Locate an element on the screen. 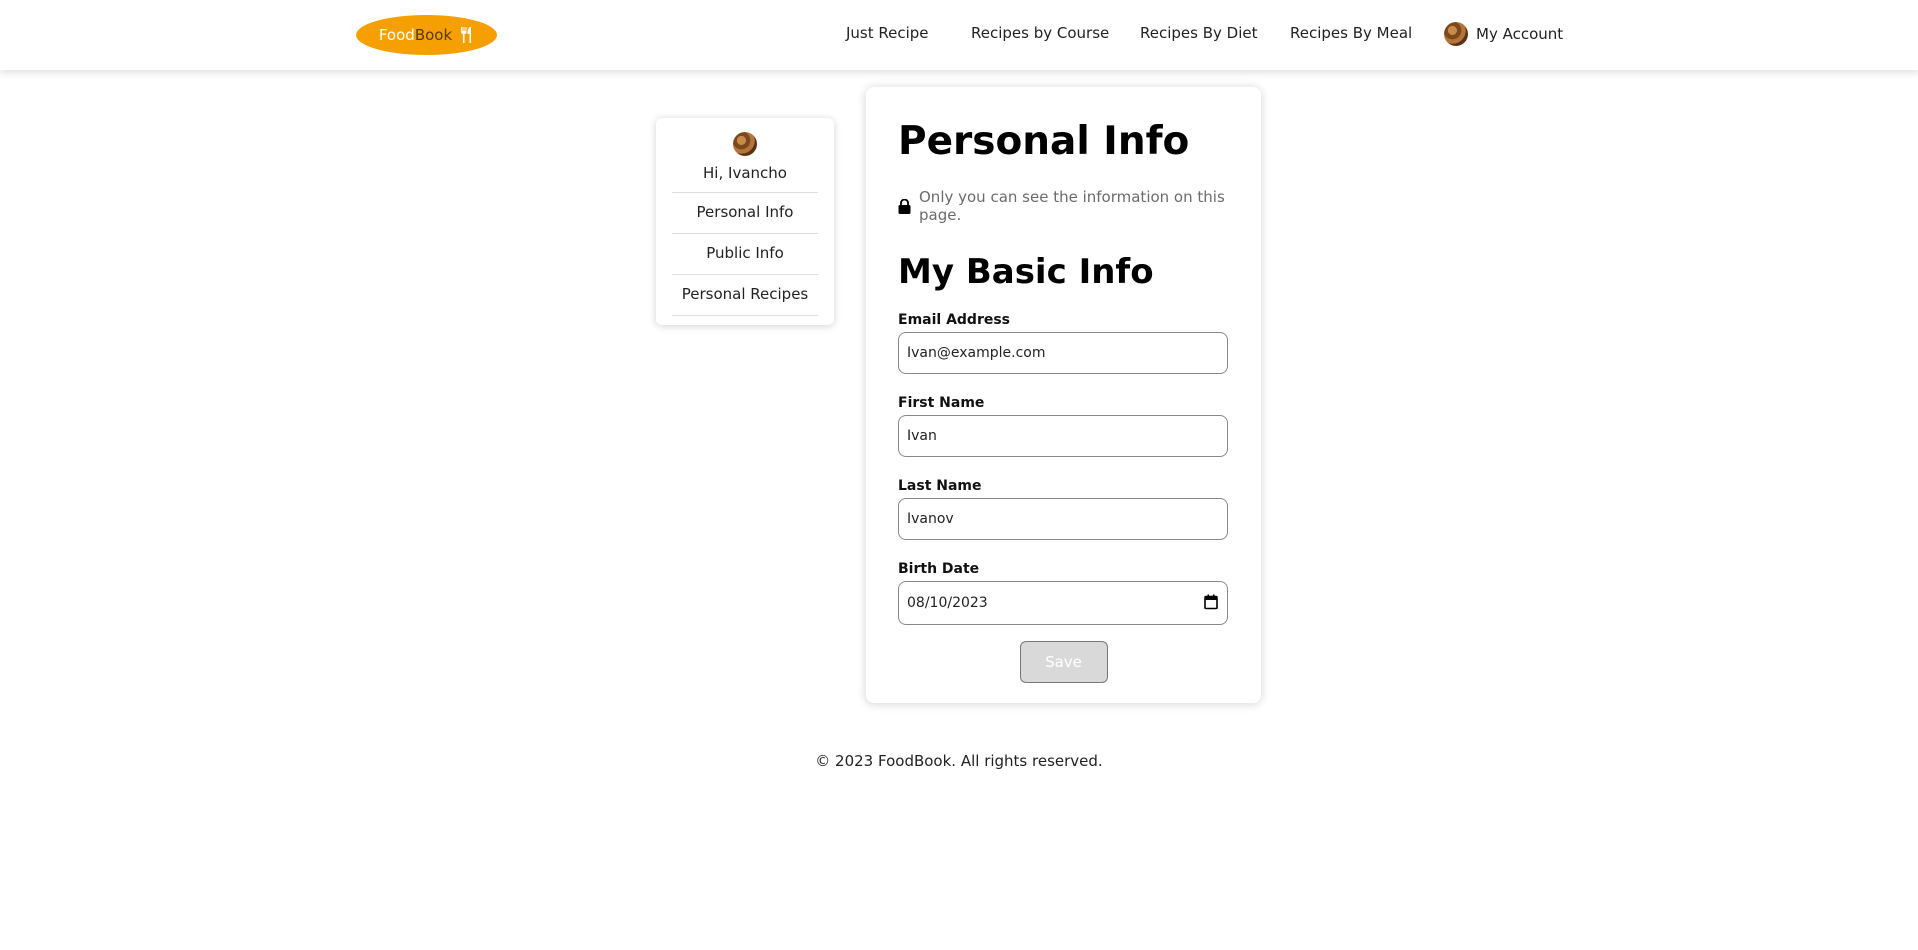  first-name-label: First Name is located at coordinates (941, 403).